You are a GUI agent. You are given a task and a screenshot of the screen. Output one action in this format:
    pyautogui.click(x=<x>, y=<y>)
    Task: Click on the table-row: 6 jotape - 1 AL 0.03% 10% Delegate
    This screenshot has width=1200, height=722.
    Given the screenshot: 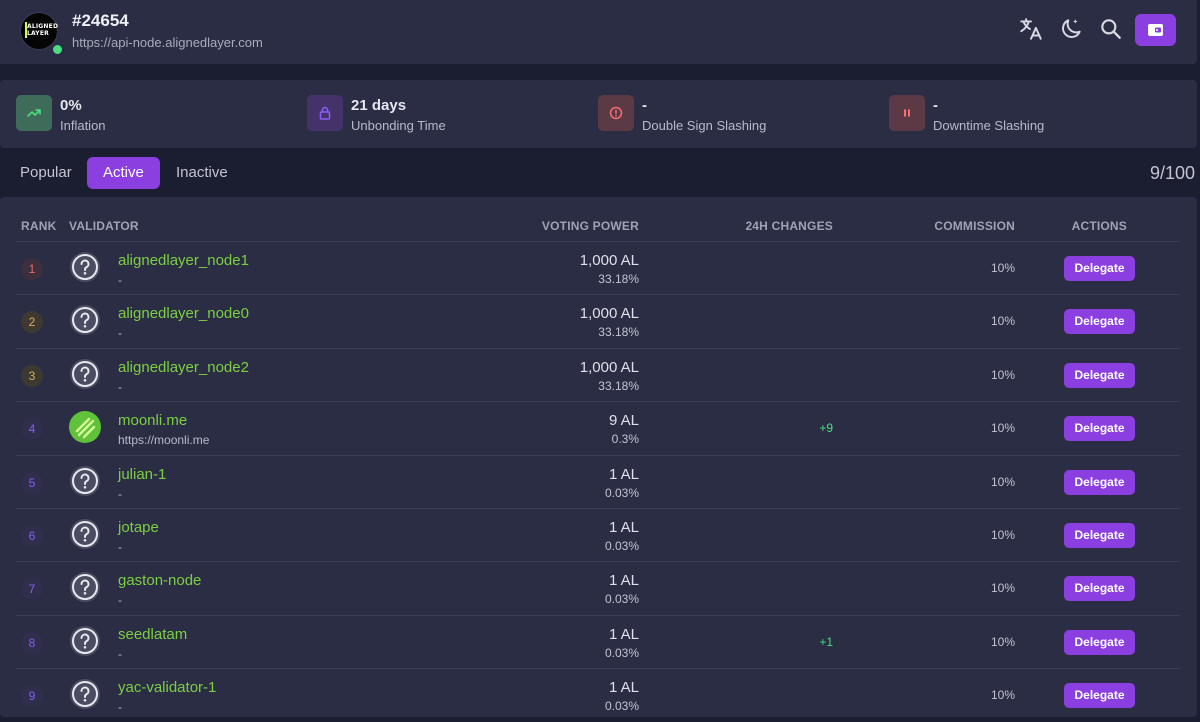 What is the action you would take?
    pyautogui.click(x=598, y=535)
    